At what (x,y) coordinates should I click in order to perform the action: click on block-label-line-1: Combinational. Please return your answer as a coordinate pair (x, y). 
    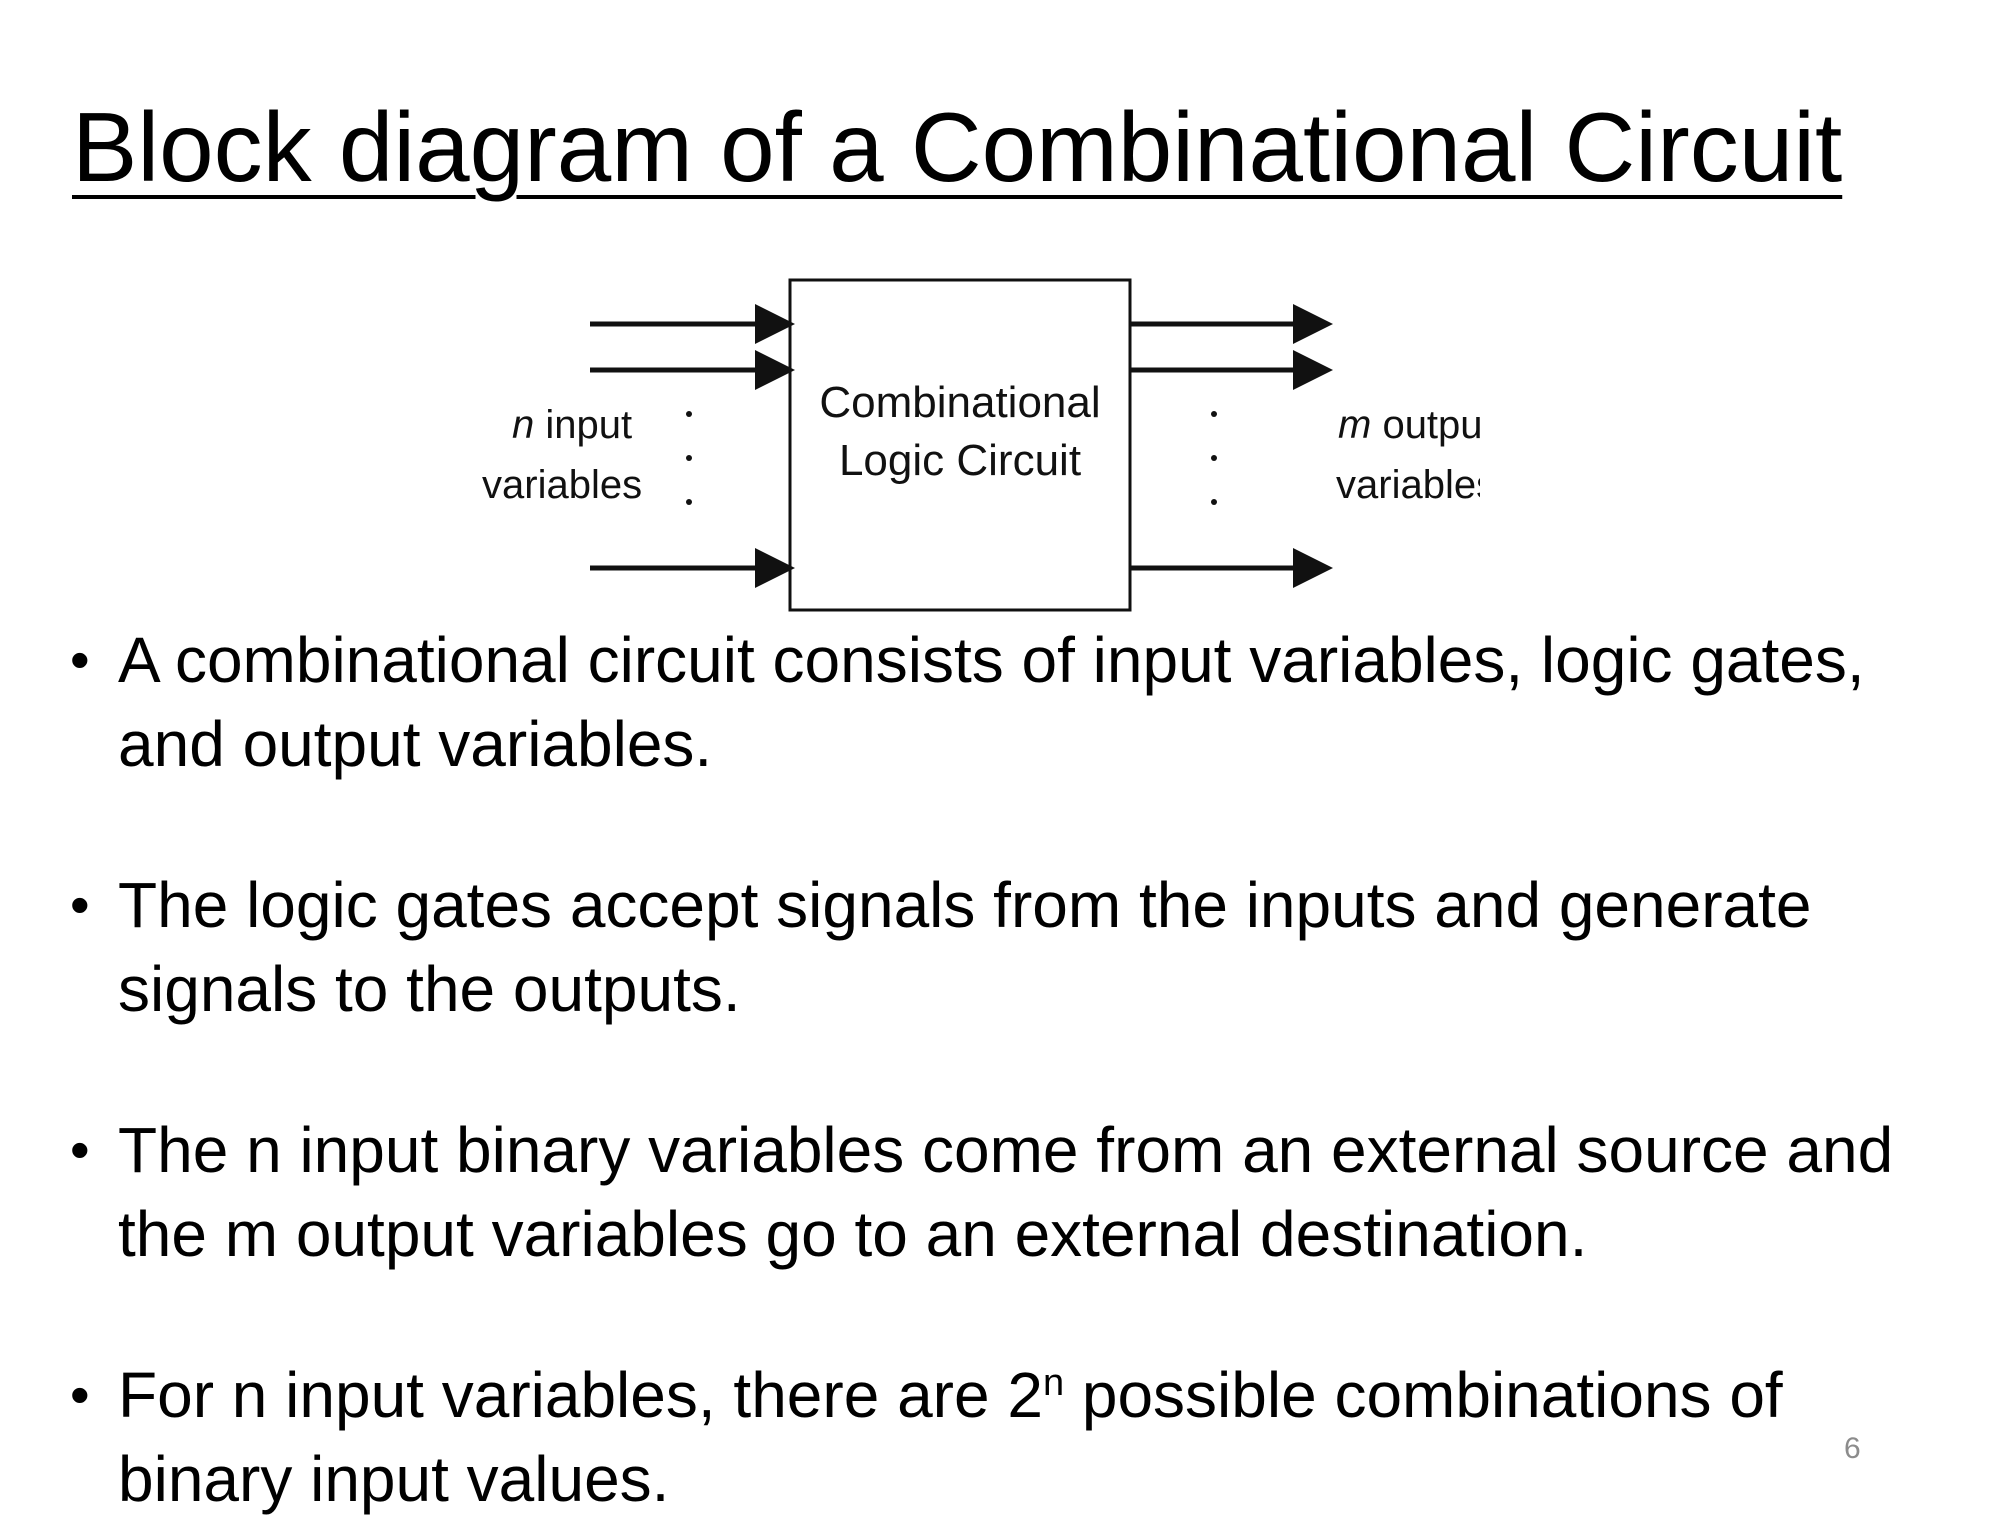
    Looking at the image, I should click on (959, 402).